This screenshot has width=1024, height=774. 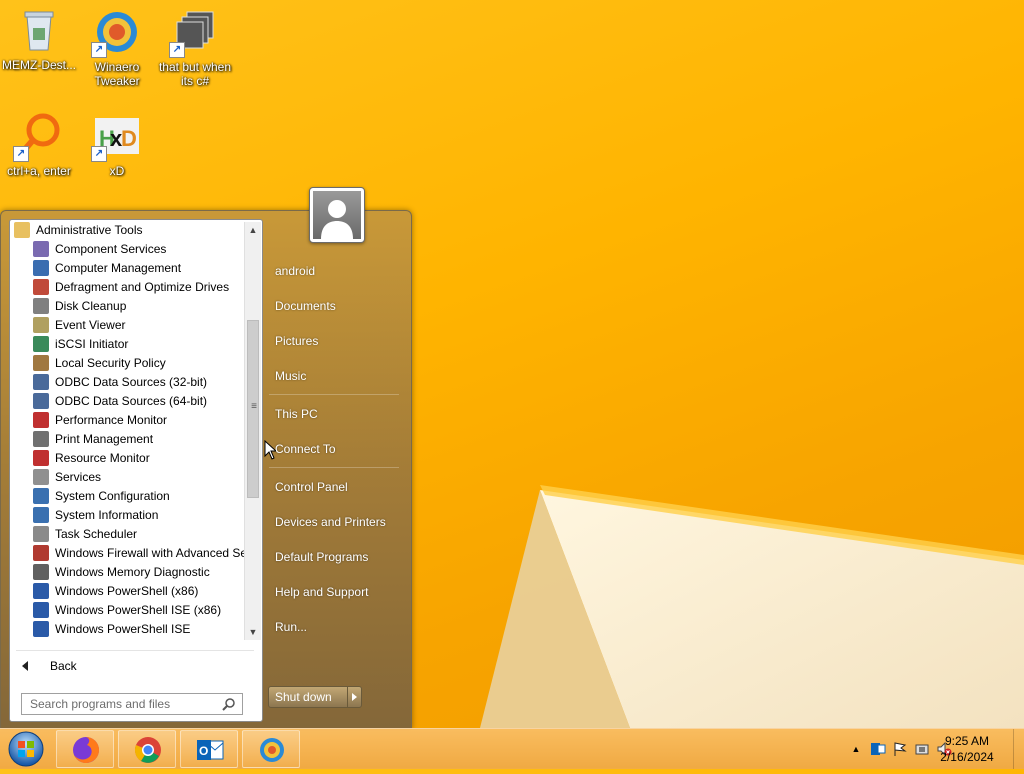 What do you see at coordinates (127, 267) in the screenshot?
I see `program-item: Computer Management` at bounding box center [127, 267].